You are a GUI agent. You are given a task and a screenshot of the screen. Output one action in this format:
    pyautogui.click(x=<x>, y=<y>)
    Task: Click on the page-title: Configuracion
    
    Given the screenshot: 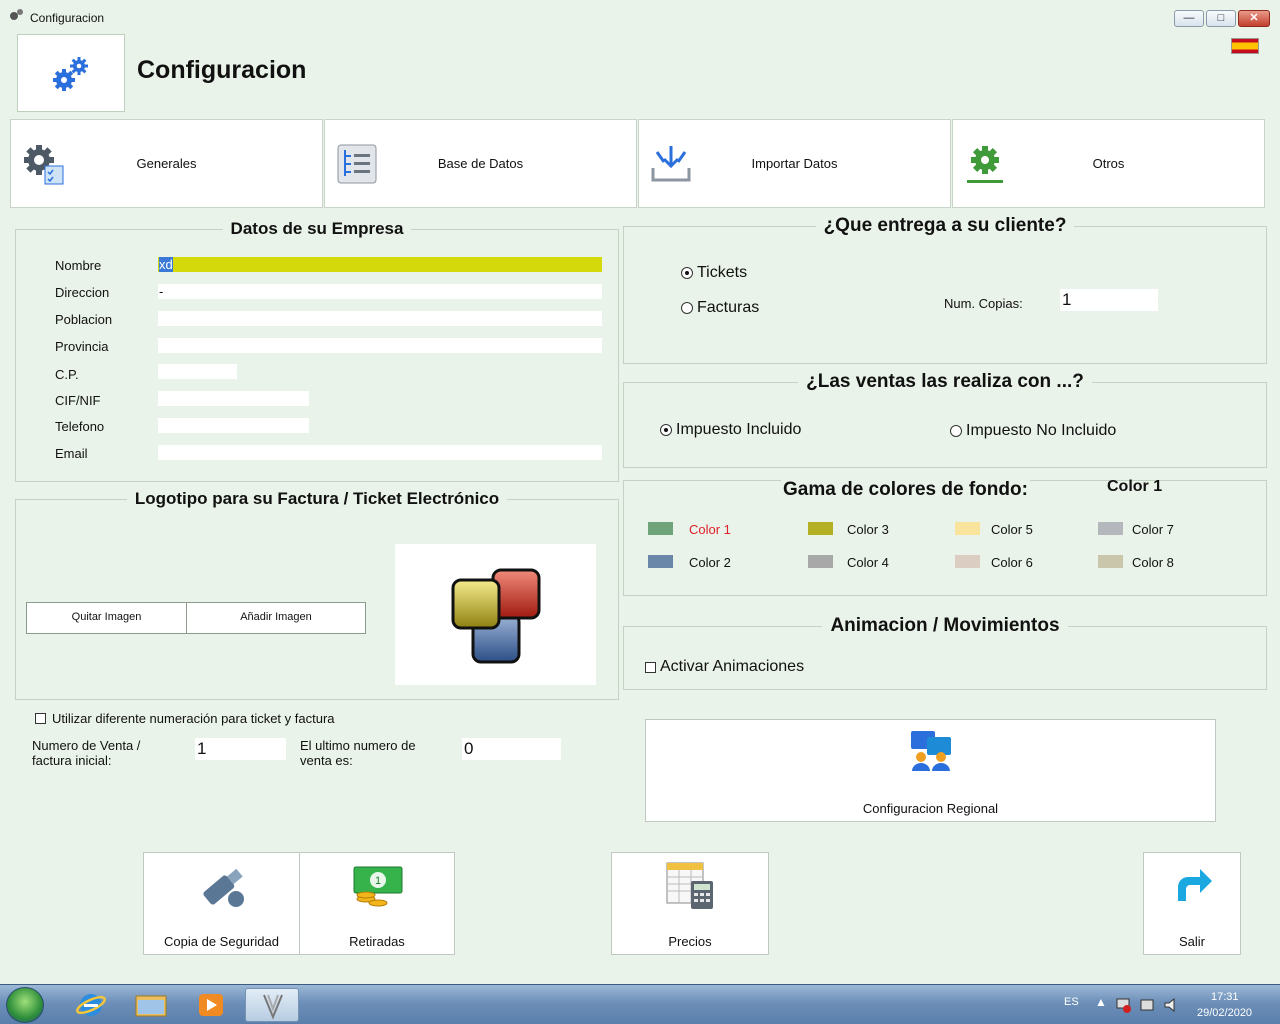 What is the action you would take?
    pyautogui.click(x=222, y=70)
    